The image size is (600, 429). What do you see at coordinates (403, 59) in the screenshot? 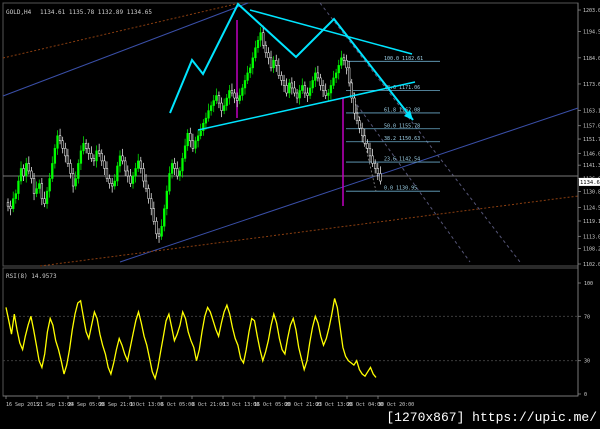
I see `fibonacci-level-label: 100.0 1182.61` at bounding box center [403, 59].